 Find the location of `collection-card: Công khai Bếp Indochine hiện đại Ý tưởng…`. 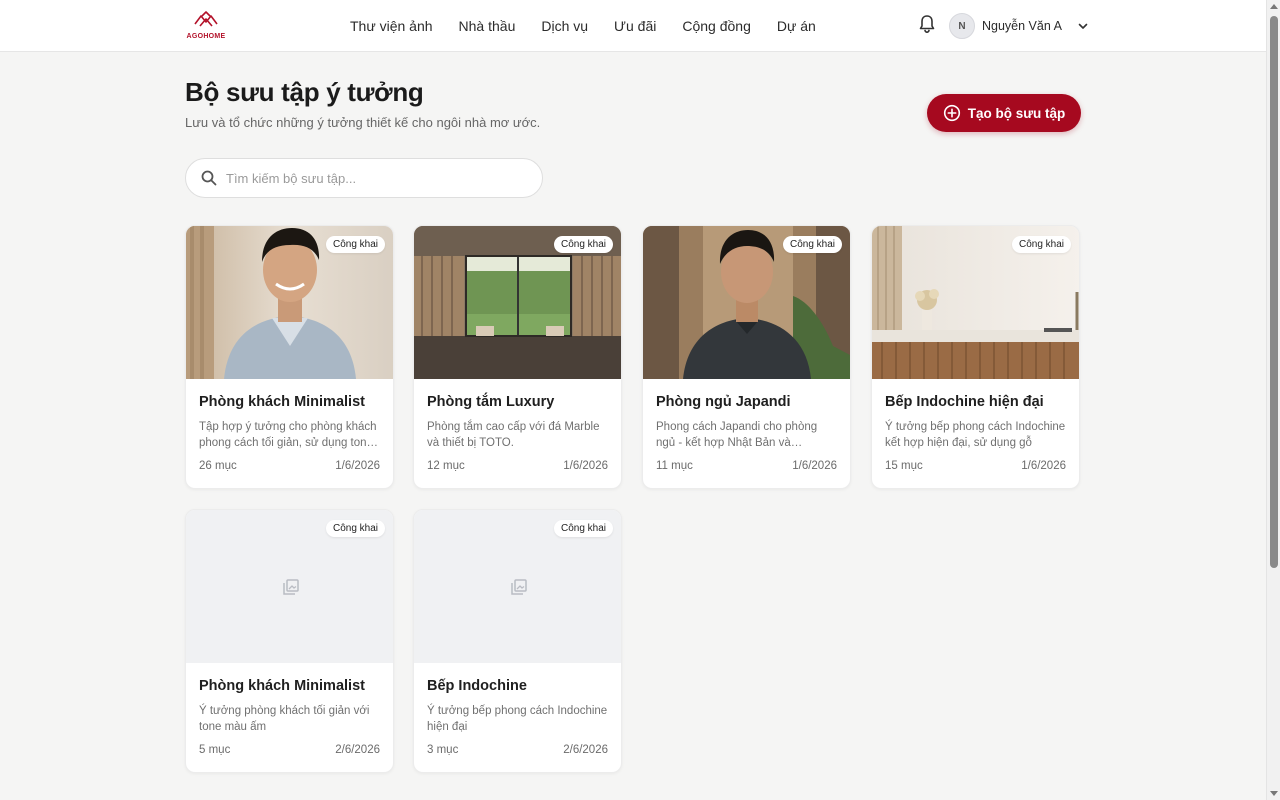

collection-card: Công khai Bếp Indochine hiện đại Ý tưởng… is located at coordinates (975, 357).